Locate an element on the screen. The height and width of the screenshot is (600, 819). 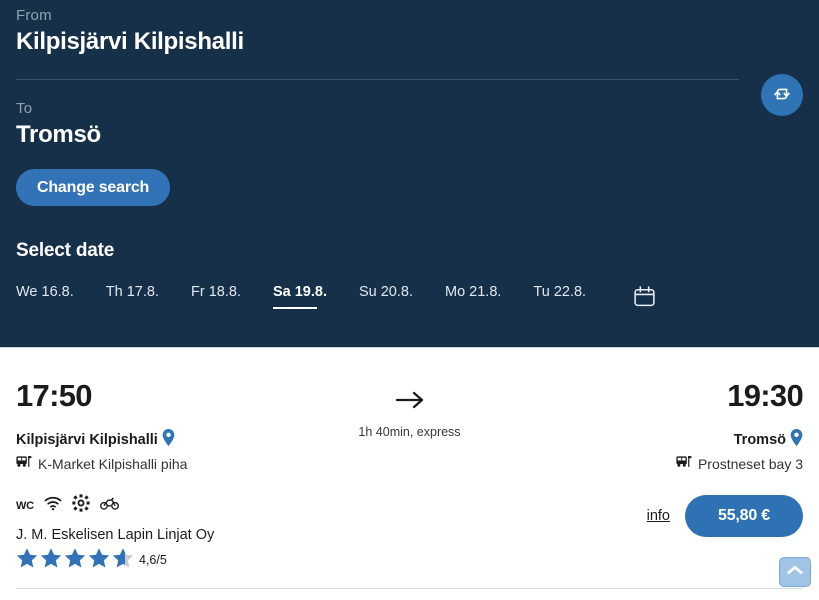
wc-icon: WC is located at coordinates (25, 505).